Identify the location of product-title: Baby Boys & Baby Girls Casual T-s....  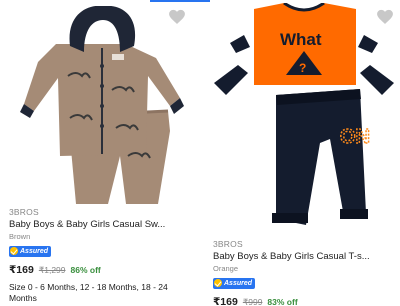
(305, 257).